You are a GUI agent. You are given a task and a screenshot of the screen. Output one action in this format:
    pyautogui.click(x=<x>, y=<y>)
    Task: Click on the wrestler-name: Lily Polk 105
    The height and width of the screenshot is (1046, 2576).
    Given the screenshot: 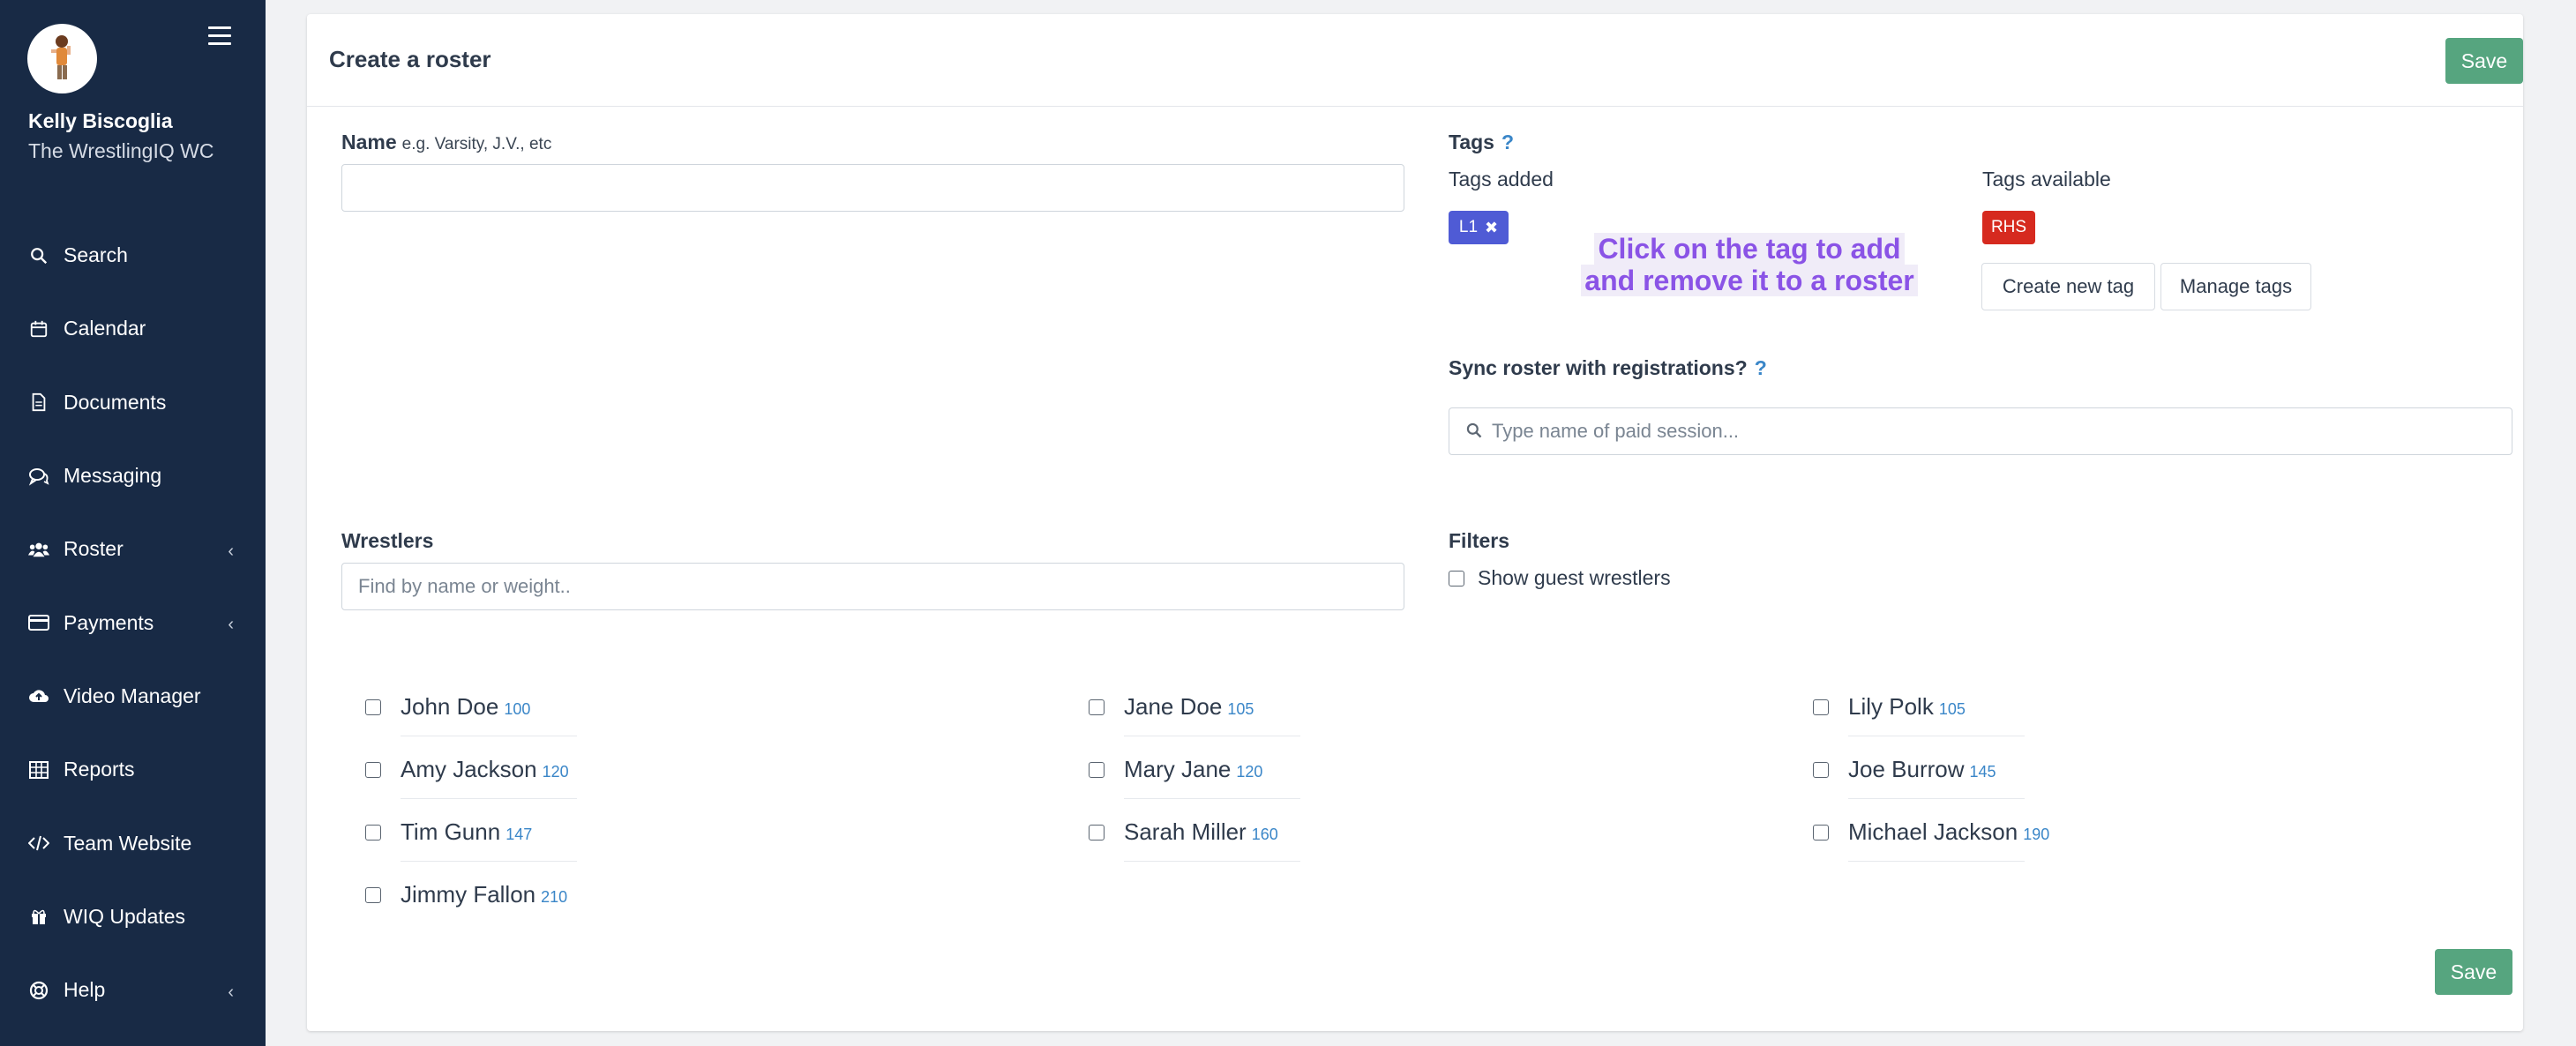 What is the action you would take?
    pyautogui.click(x=1907, y=707)
    